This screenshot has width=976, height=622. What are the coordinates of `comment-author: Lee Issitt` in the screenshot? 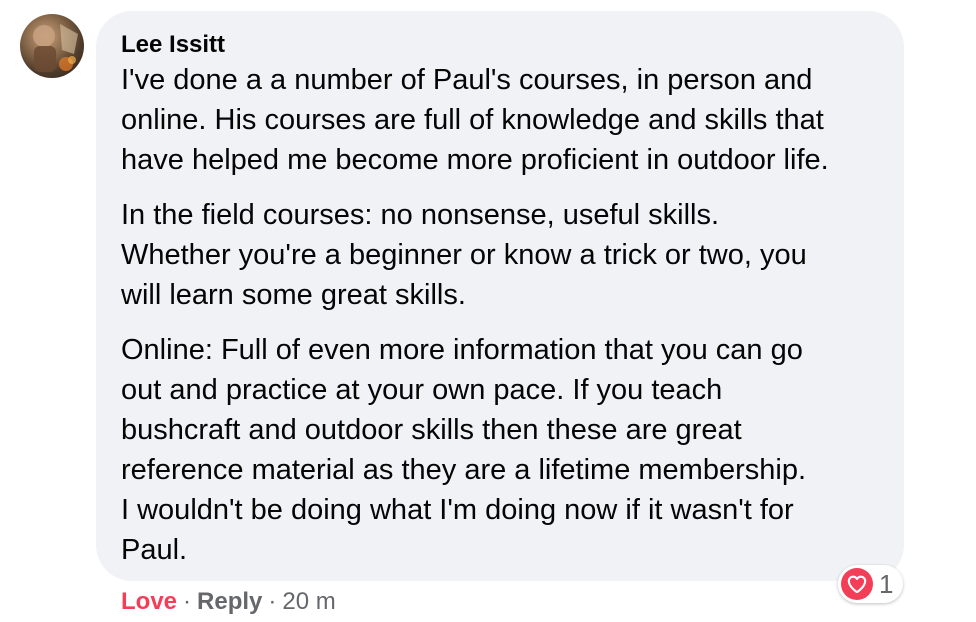 It's located at (500, 45).